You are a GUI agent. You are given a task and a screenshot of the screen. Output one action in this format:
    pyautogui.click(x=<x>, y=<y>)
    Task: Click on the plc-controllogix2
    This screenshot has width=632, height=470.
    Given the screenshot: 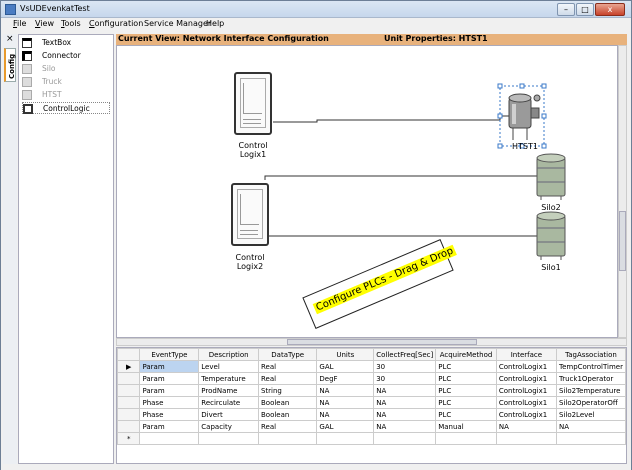 What is the action you would take?
    pyautogui.click(x=250, y=214)
    